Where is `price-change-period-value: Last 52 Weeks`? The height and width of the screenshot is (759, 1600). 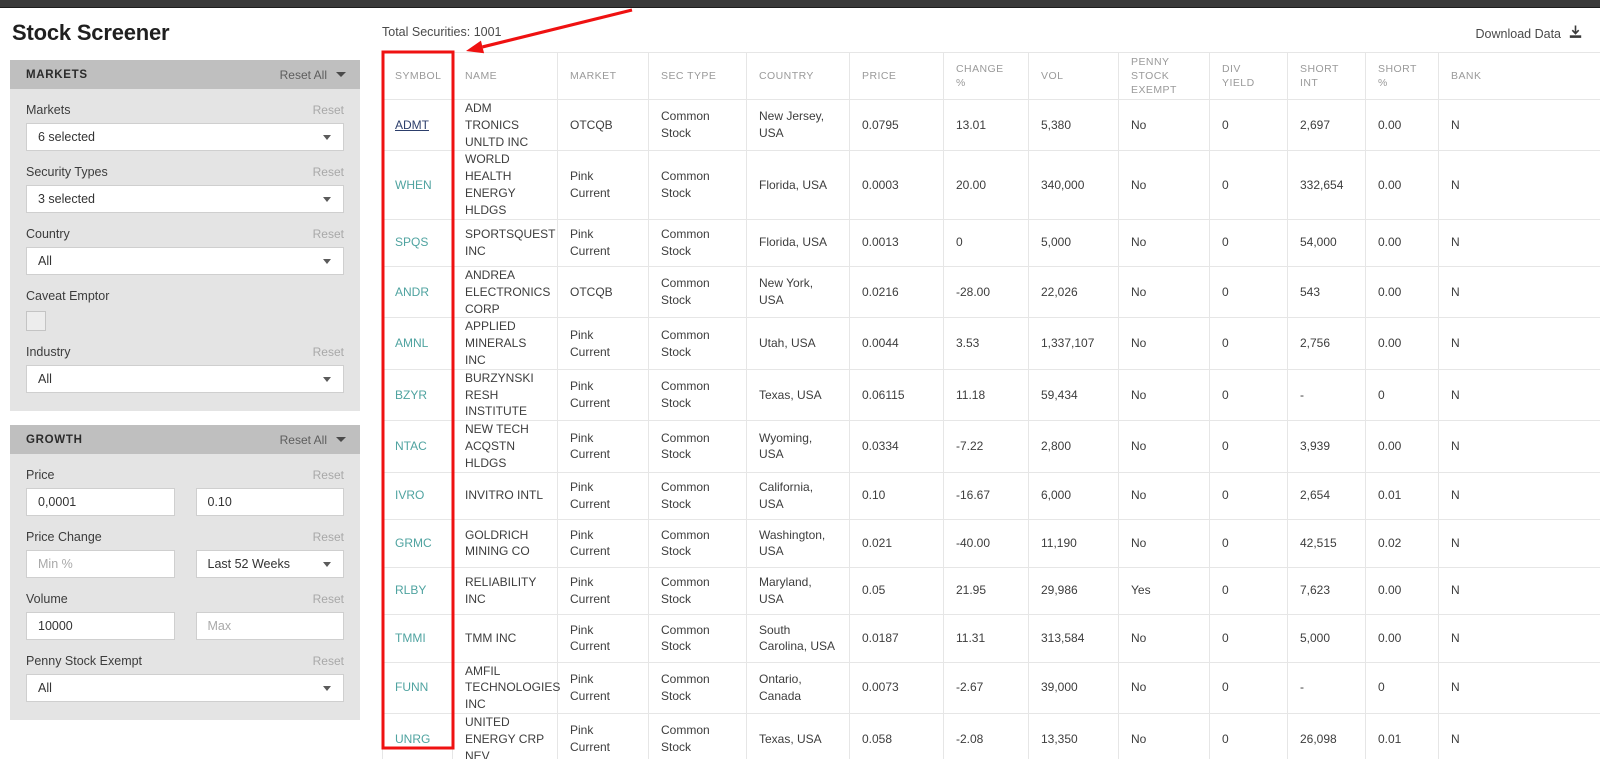 price-change-period-value: Last 52 Weeks is located at coordinates (248, 564).